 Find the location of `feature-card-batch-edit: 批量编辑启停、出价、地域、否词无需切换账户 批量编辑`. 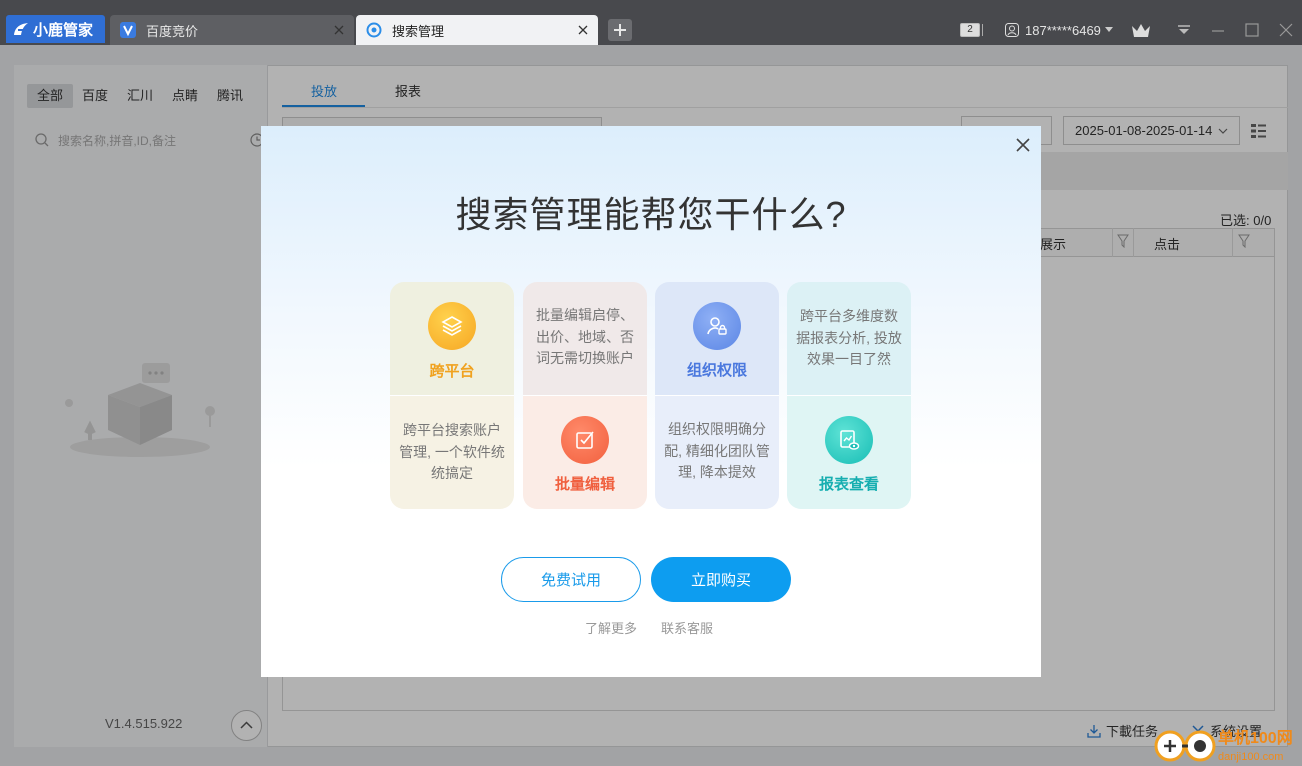

feature-card-batch-edit: 批量编辑启停、出价、地域、否词无需切换账户 批量编辑 is located at coordinates (585, 395).